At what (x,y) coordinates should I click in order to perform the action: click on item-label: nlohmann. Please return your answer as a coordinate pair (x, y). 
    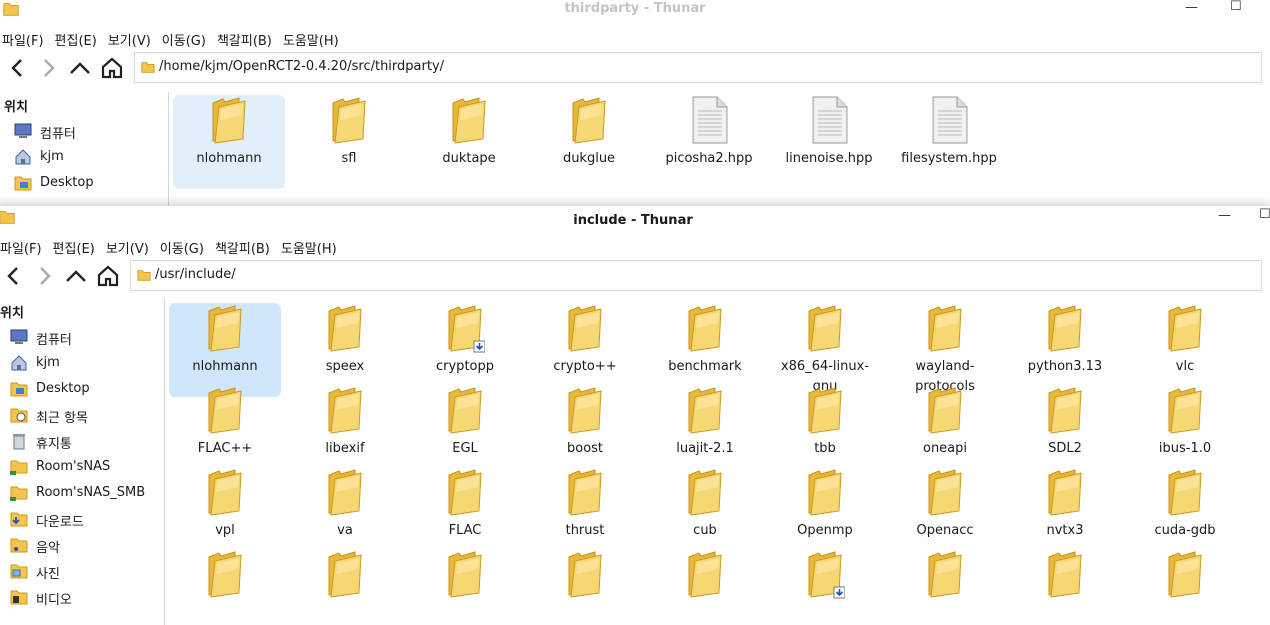
    Looking at the image, I should click on (225, 366).